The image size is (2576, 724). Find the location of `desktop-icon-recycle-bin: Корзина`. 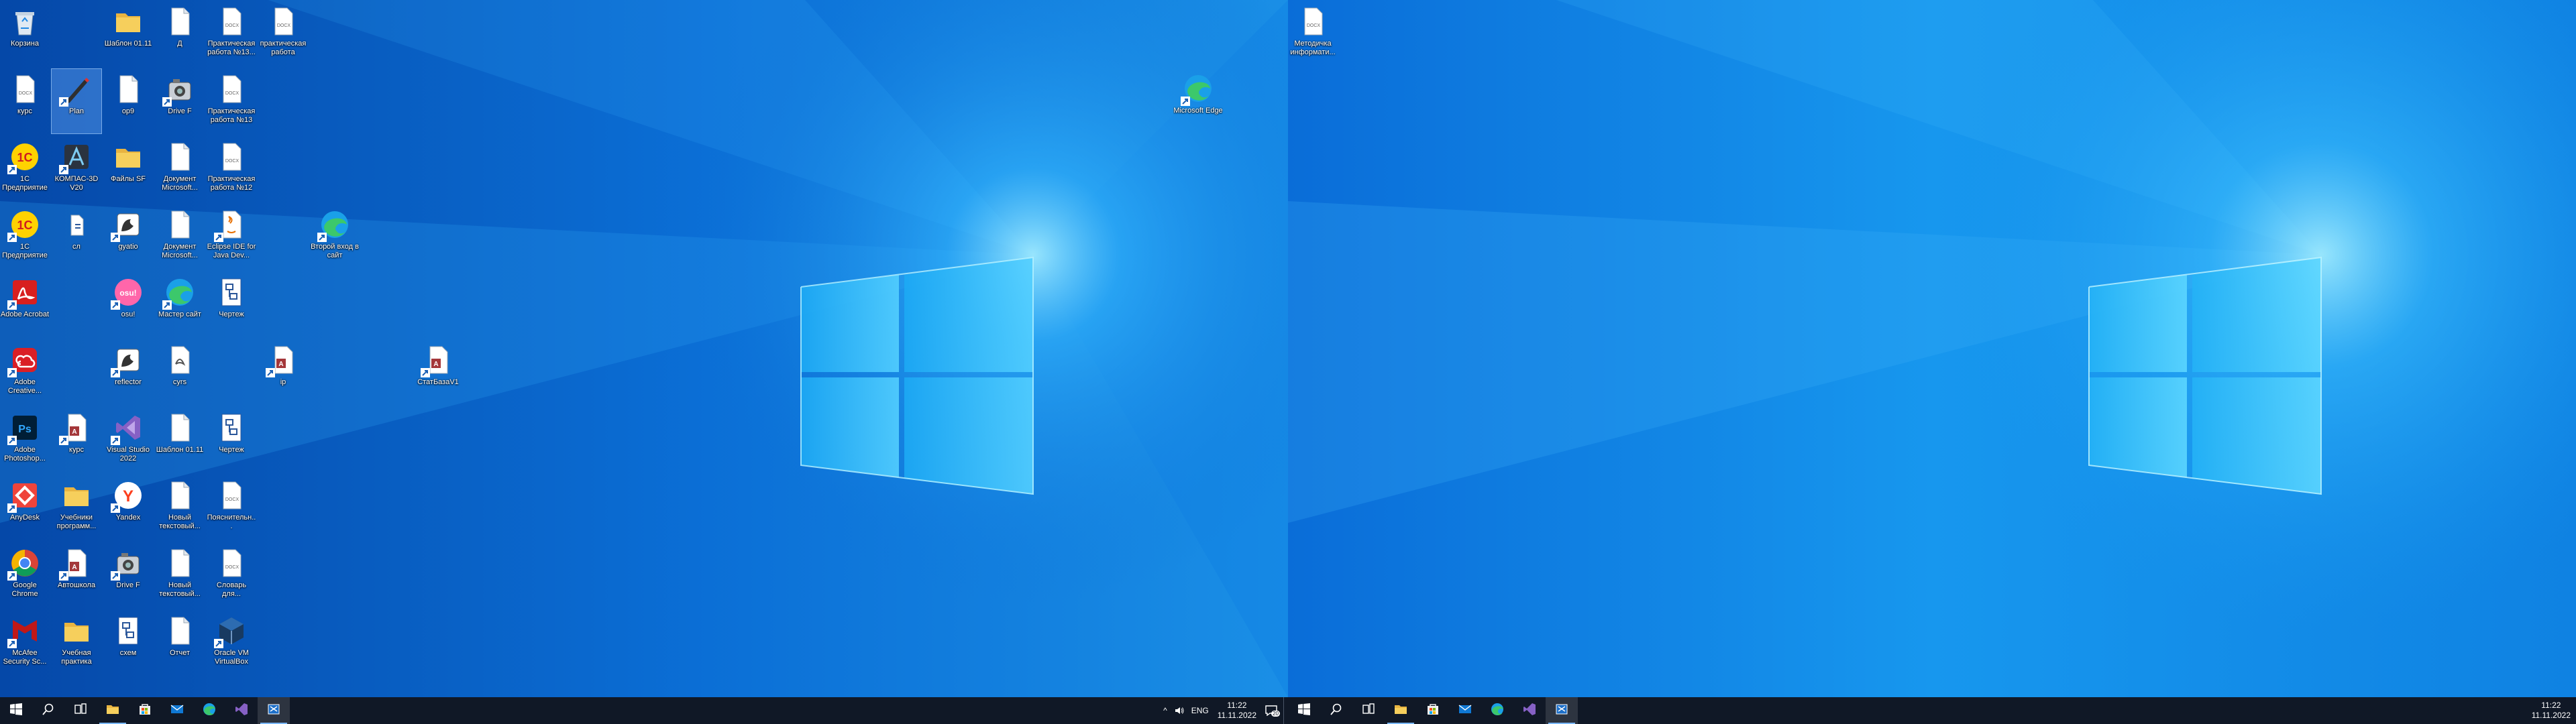

desktop-icon-recycle-bin: Корзина is located at coordinates (25, 33).